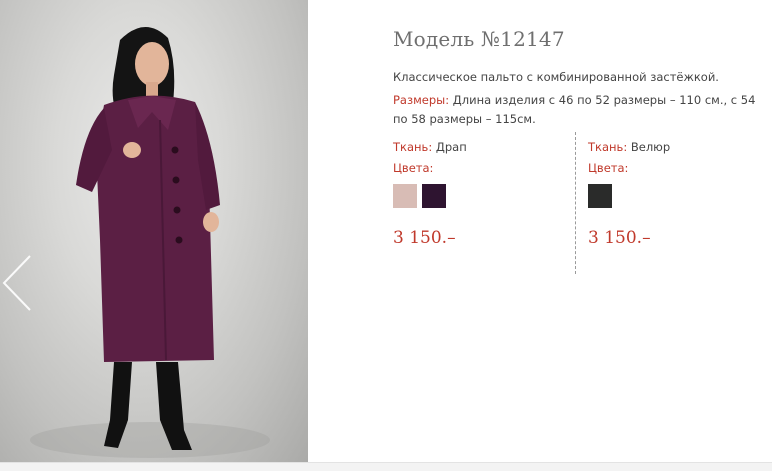 The image size is (772, 471). What do you see at coordinates (575, 203) in the screenshot?
I see `column-divider` at bounding box center [575, 203].